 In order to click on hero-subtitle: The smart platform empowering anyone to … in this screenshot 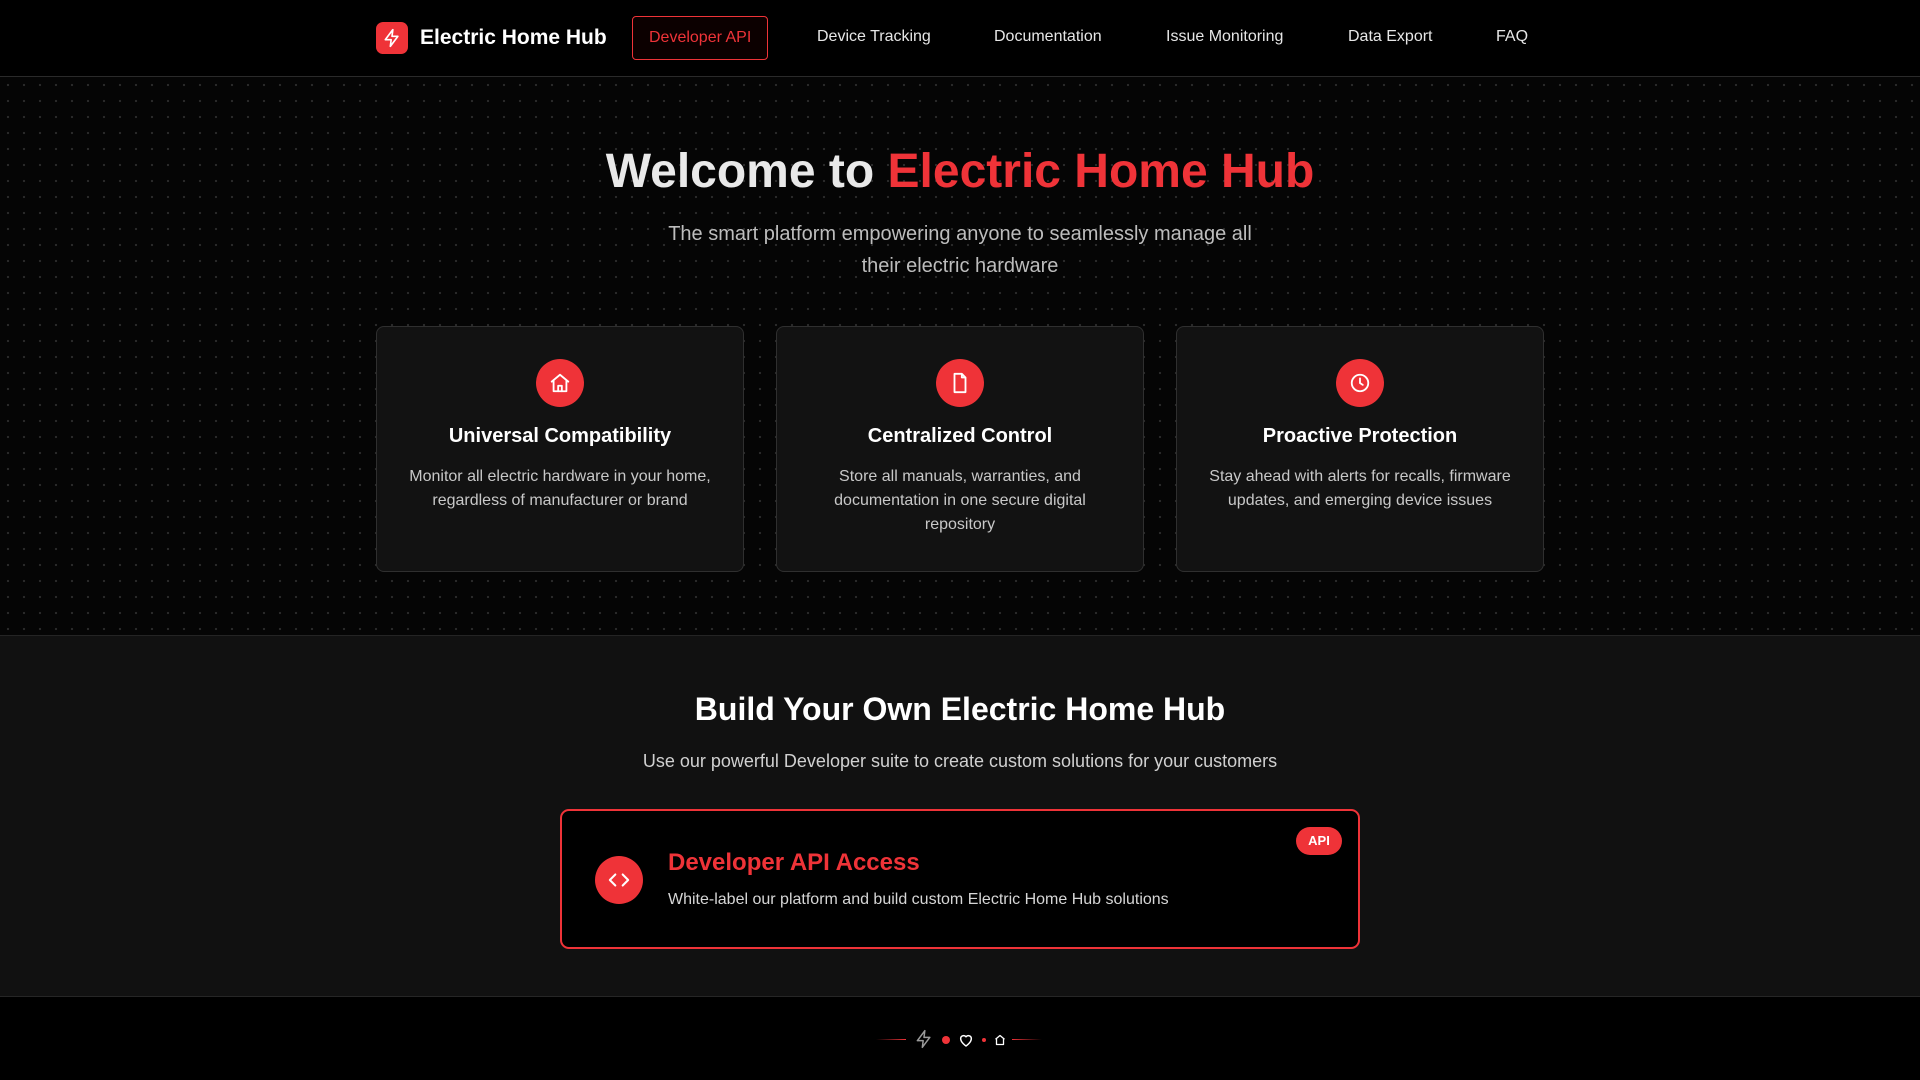, I will do `click(960, 250)`.